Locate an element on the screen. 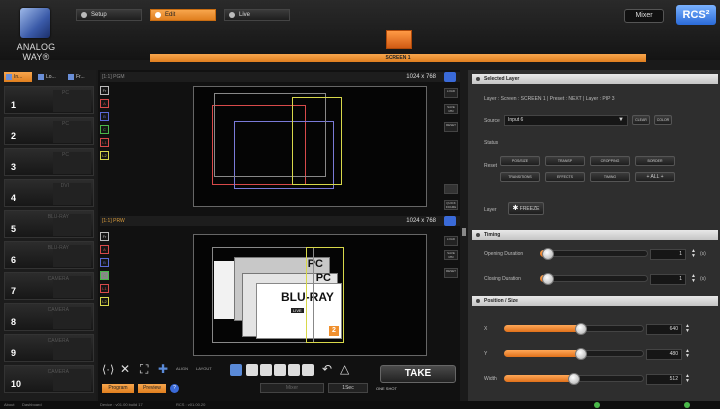 The width and height of the screenshot is (720, 409). transition-duration: 1Sec is located at coordinates (348, 388).